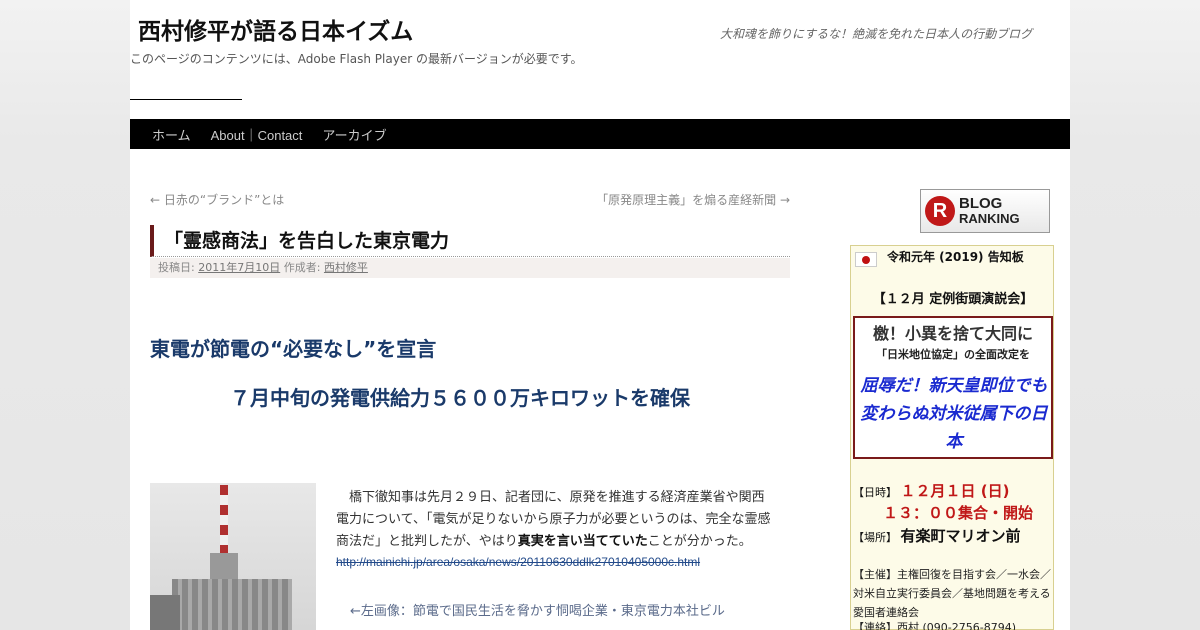 Image resolution: width=1200 pixels, height=630 pixels. What do you see at coordinates (952, 333) in the screenshot?
I see `banner-line1: 檄！小異を捨て大同に` at bounding box center [952, 333].